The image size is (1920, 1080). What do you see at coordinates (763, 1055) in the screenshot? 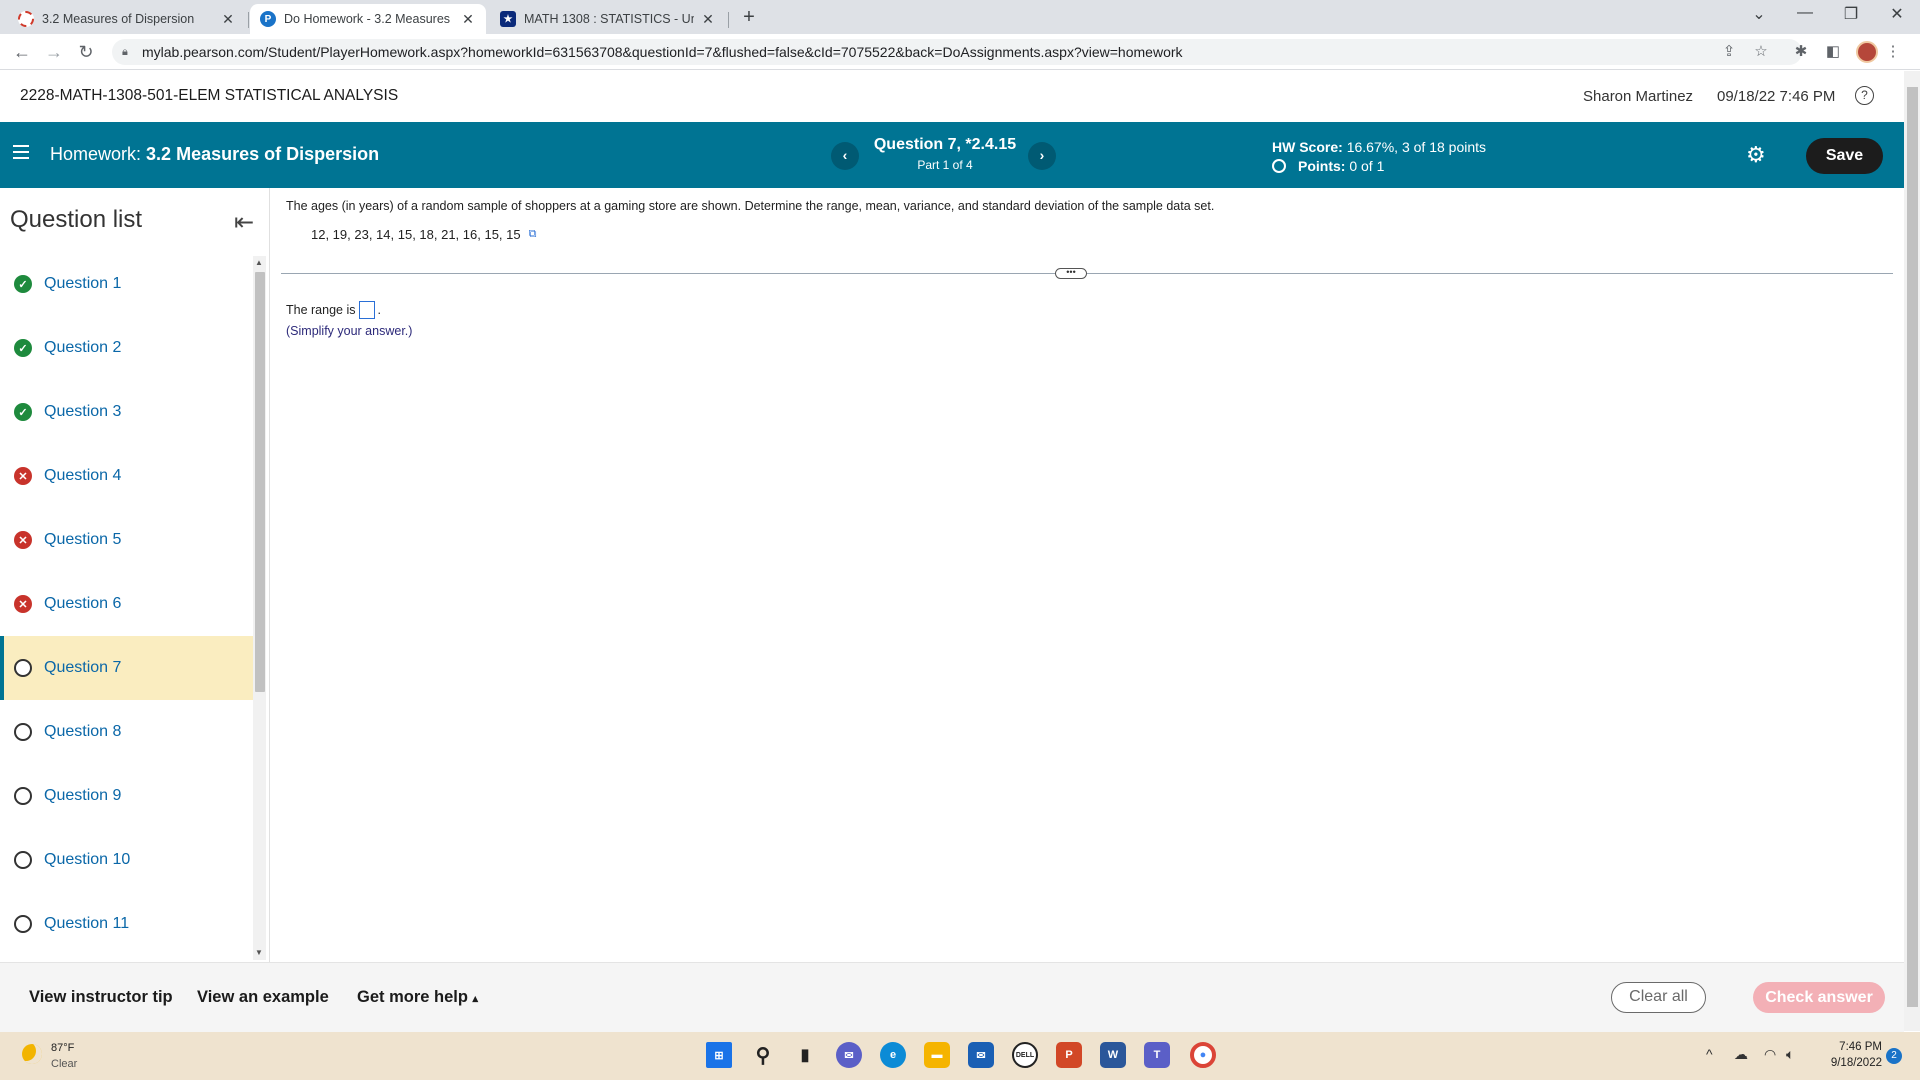
I see `search-icon: ⚲` at bounding box center [763, 1055].